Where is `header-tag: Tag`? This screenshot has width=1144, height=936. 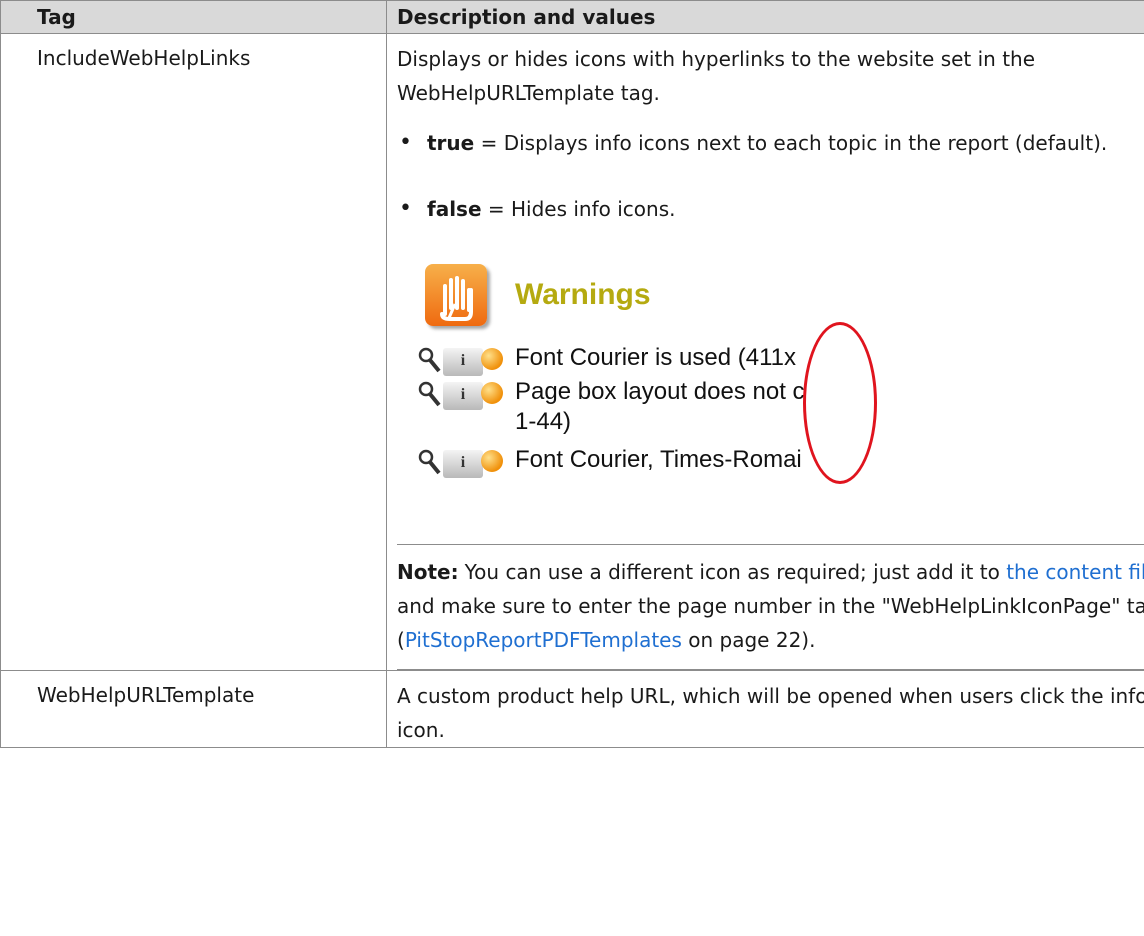
header-tag: Tag is located at coordinates (193, 17).